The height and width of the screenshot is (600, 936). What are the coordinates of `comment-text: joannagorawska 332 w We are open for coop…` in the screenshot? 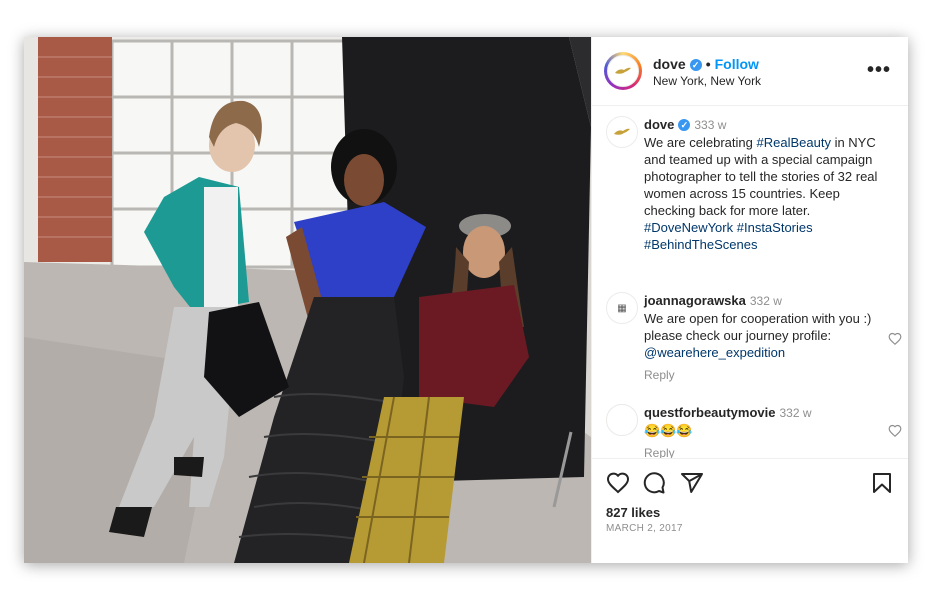 It's located at (766, 326).